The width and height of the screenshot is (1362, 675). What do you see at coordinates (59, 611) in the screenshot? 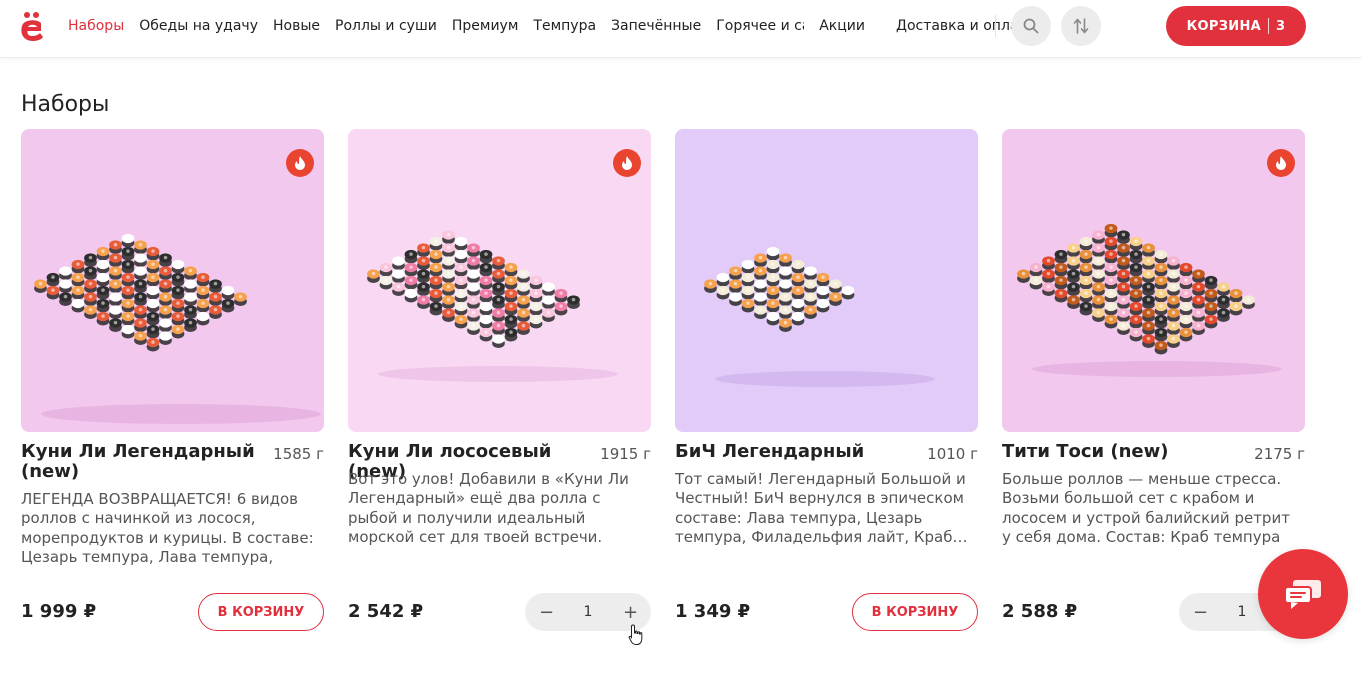
I see `product-price: 1 999 ₽` at bounding box center [59, 611].